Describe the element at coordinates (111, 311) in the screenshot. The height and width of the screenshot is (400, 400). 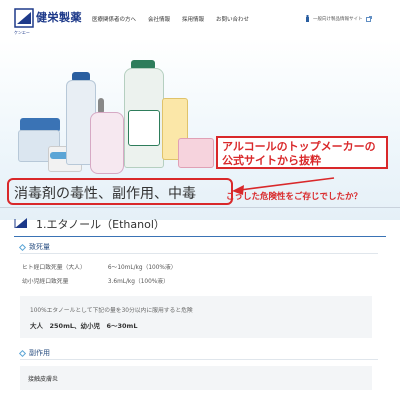
I see `danger-note-text: 100%エタノールとして下記の量を30分以内に服用すると危険` at that location.